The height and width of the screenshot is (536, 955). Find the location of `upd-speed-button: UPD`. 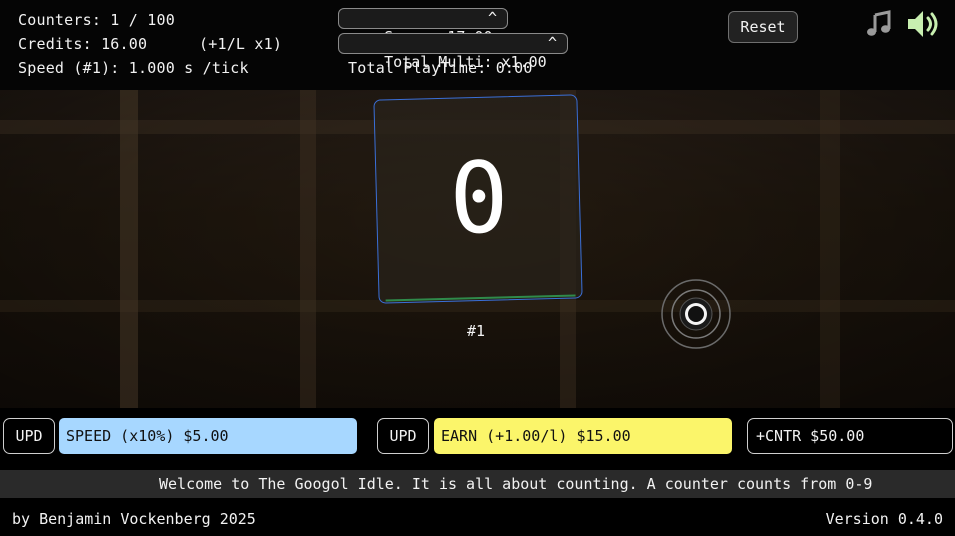

upd-speed-button: UPD is located at coordinates (29, 436).